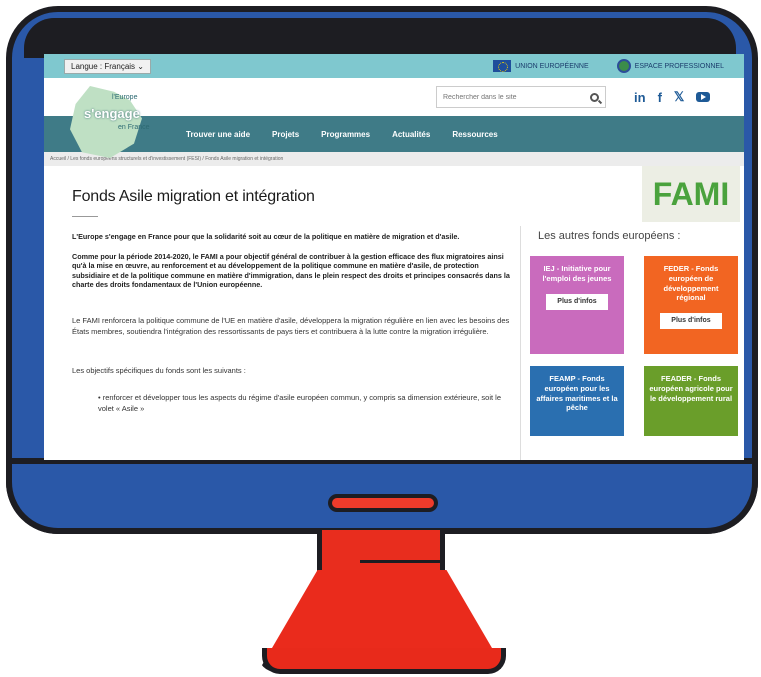 Image resolution: width=761 pixels, height=677 pixels. What do you see at coordinates (552, 66) in the screenshot?
I see `eu-label: Union européenne` at bounding box center [552, 66].